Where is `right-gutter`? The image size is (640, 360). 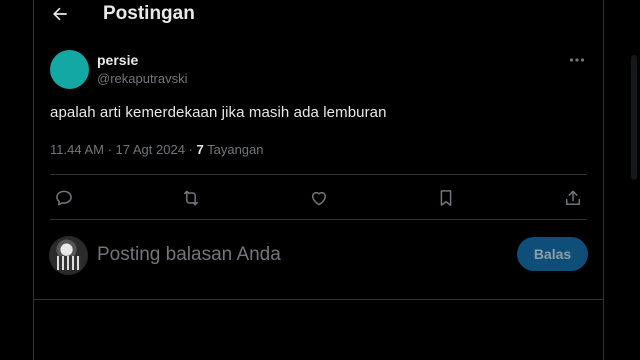
right-gutter is located at coordinates (622, 180).